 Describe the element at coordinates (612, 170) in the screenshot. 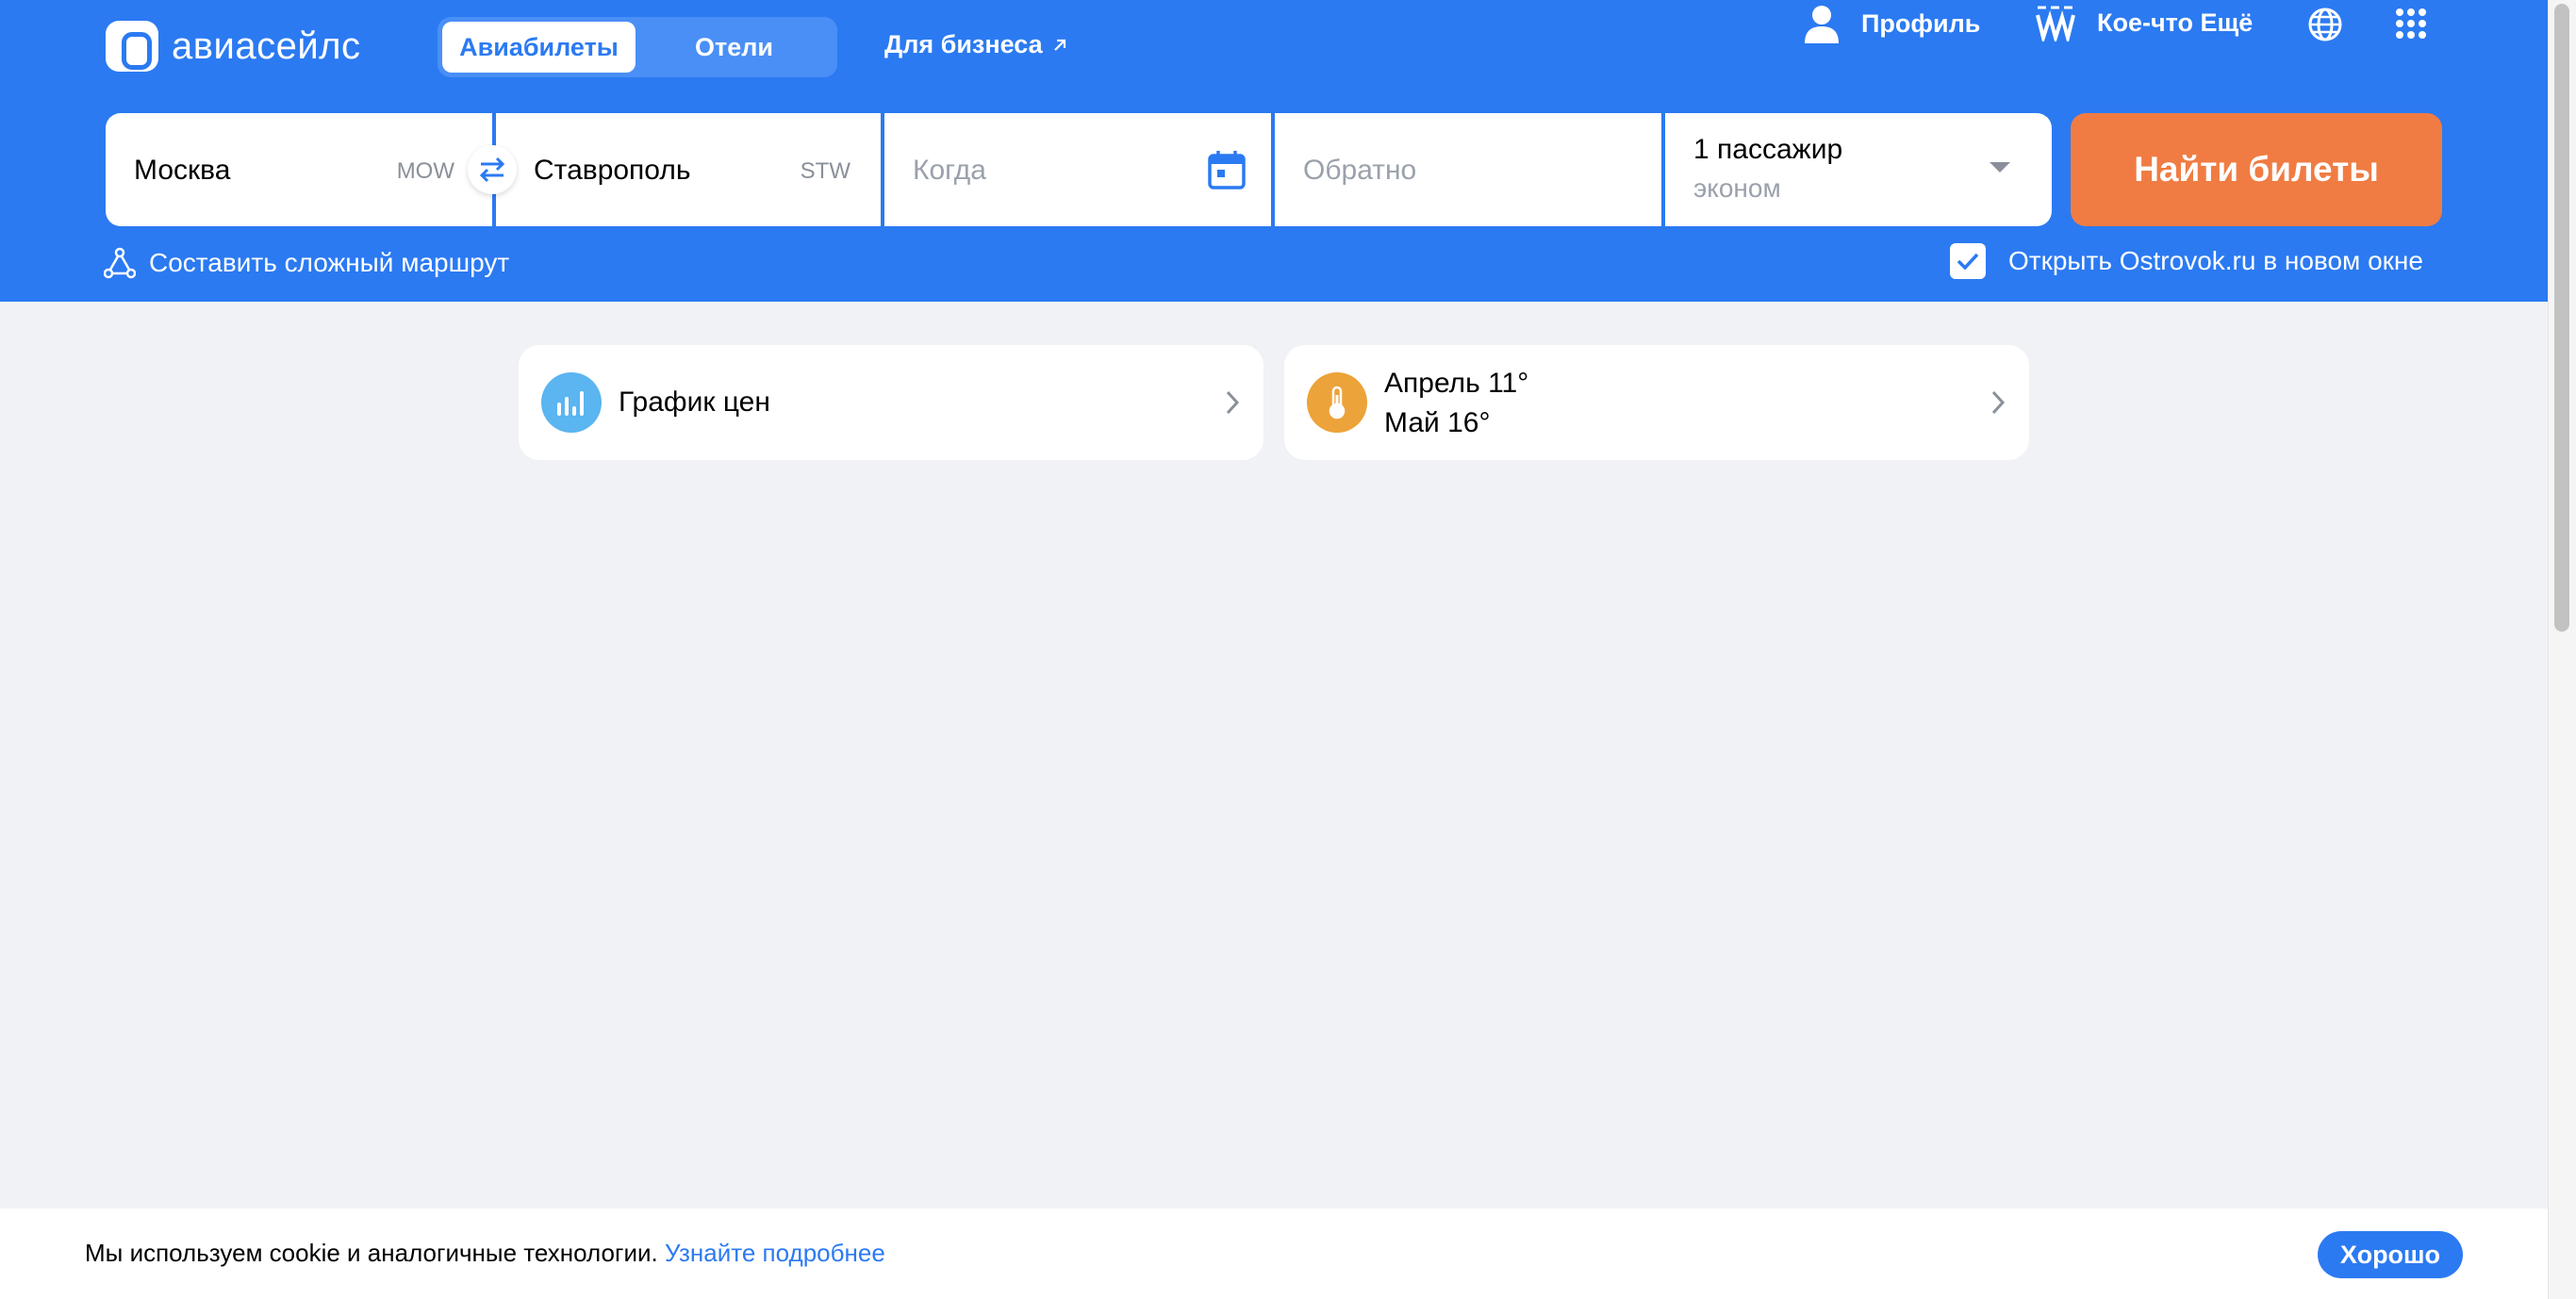

I see `destination-city: Ставрополь` at that location.